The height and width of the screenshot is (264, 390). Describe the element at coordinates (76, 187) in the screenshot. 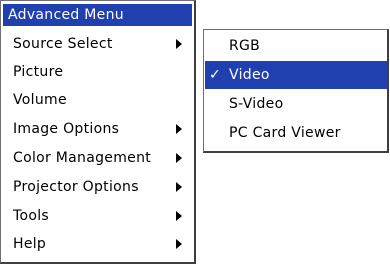

I see `menu-item-label: Projector Options` at that location.